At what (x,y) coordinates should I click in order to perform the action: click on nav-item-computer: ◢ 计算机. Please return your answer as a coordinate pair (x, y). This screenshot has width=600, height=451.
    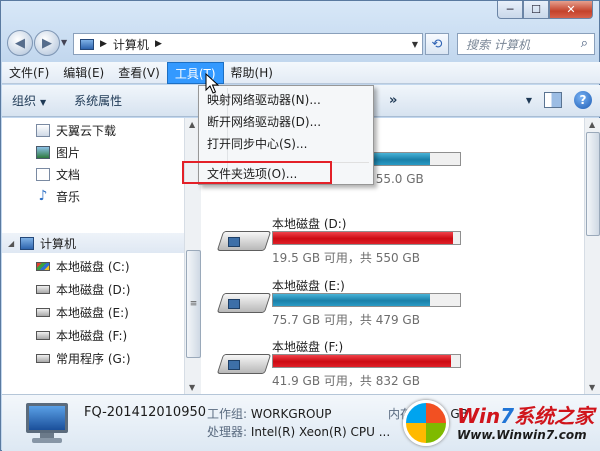
    Looking at the image, I should click on (93, 243).